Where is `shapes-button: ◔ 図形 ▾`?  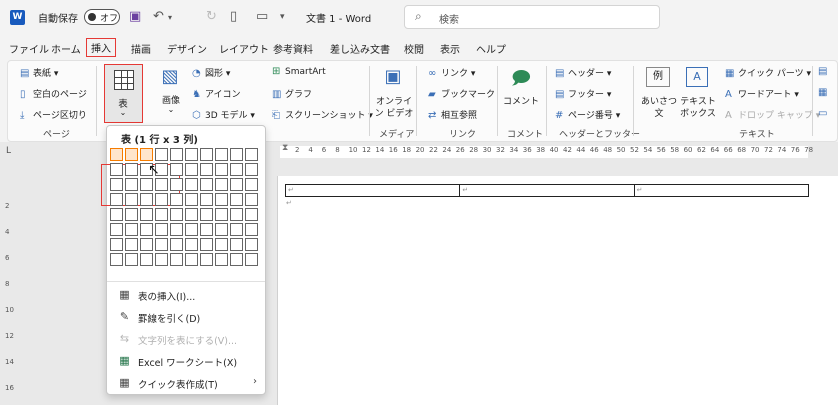 shapes-button: ◔ 図形 ▾ is located at coordinates (211, 72).